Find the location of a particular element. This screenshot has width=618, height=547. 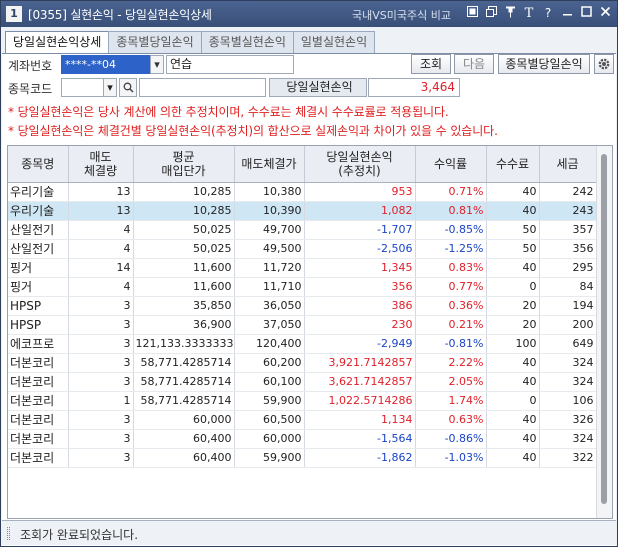

query-button: 조회 is located at coordinates (431, 64).